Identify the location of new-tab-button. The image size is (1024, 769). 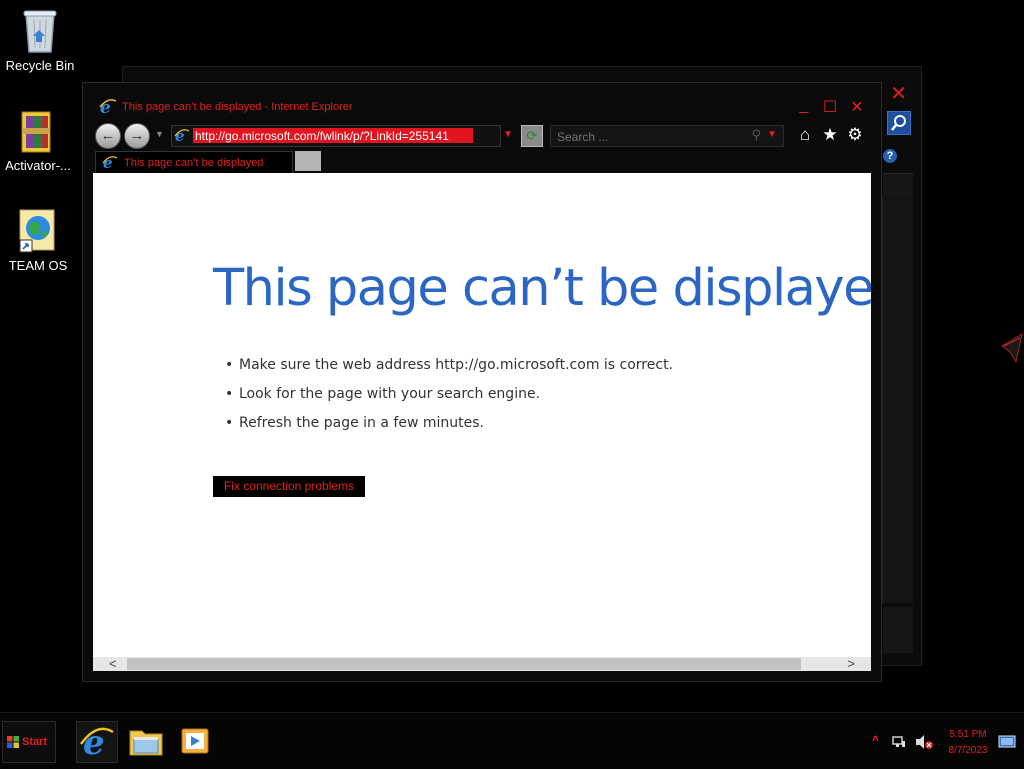
(308, 161).